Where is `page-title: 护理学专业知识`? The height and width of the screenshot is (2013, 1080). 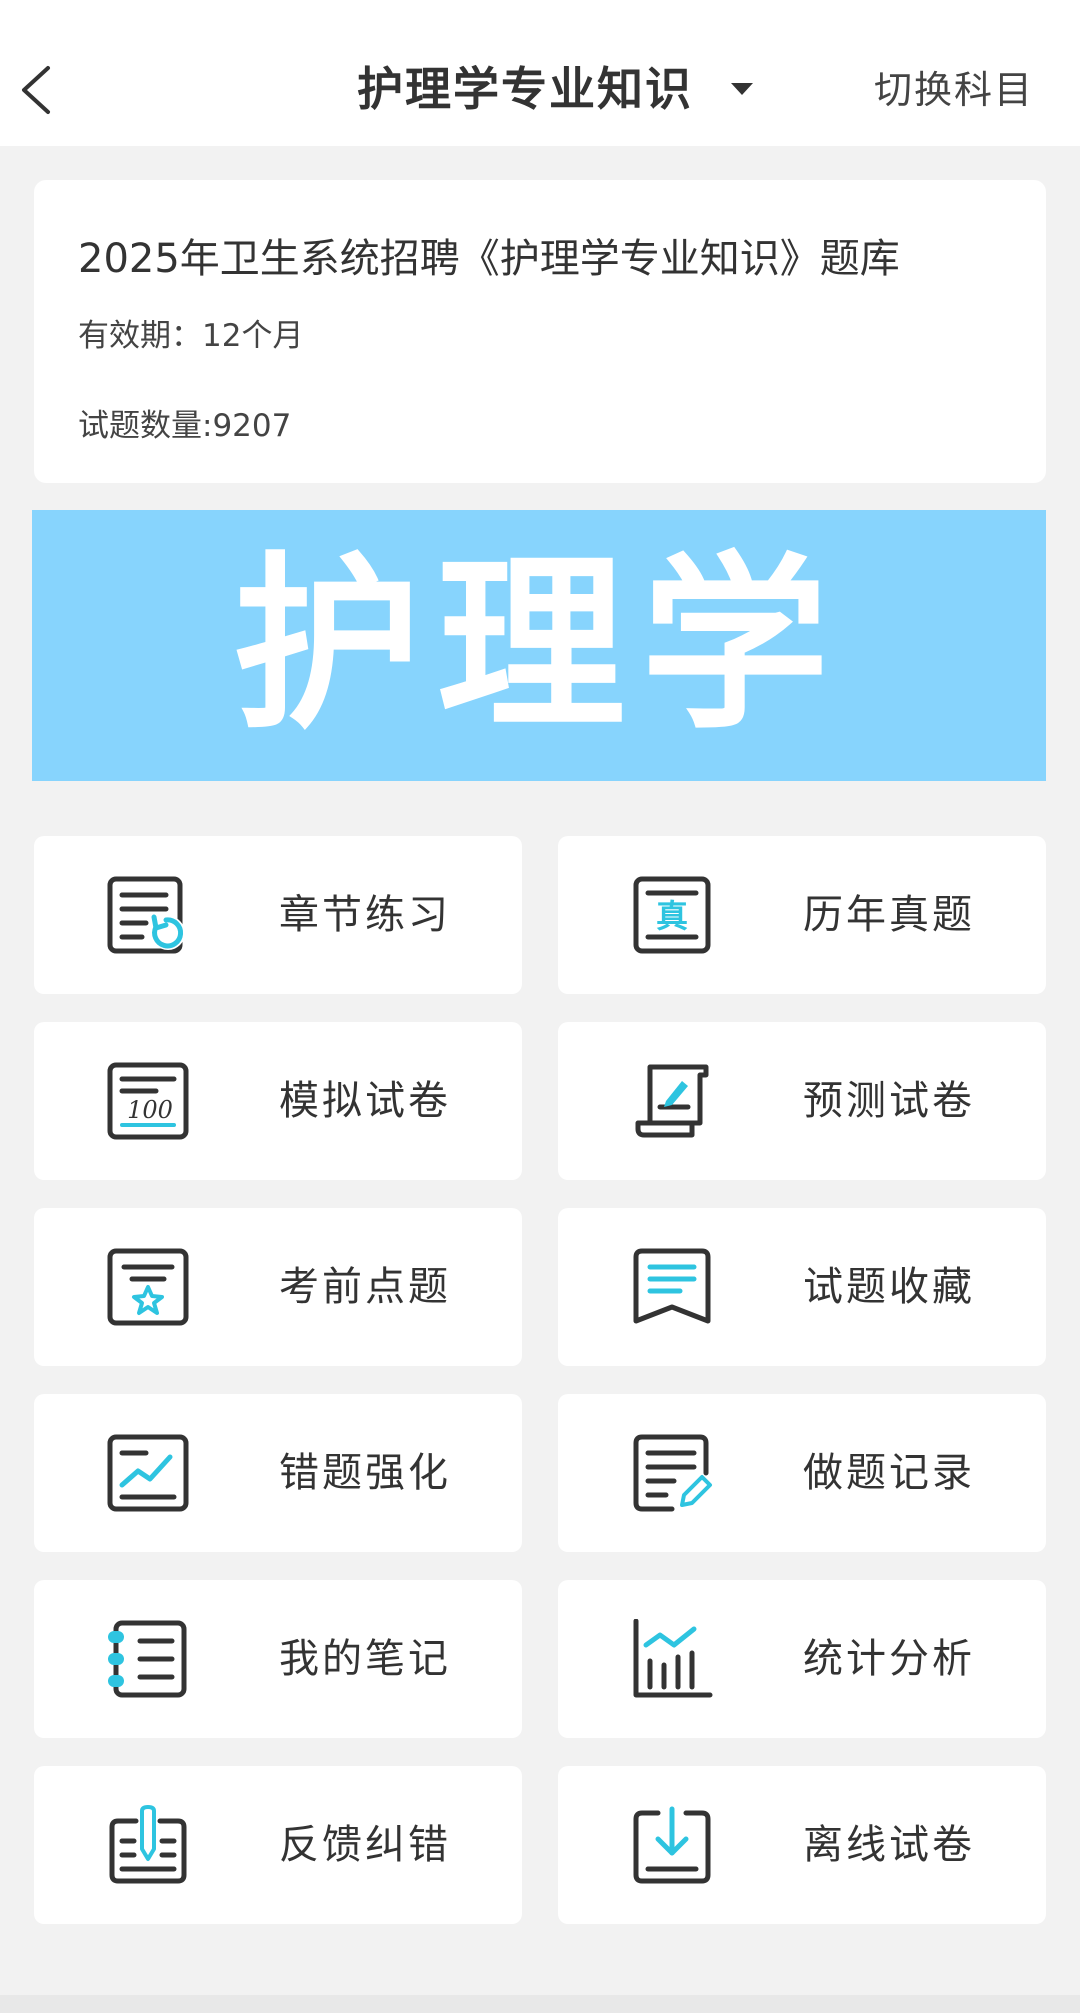 page-title: 护理学专业知识 is located at coordinates (525, 89).